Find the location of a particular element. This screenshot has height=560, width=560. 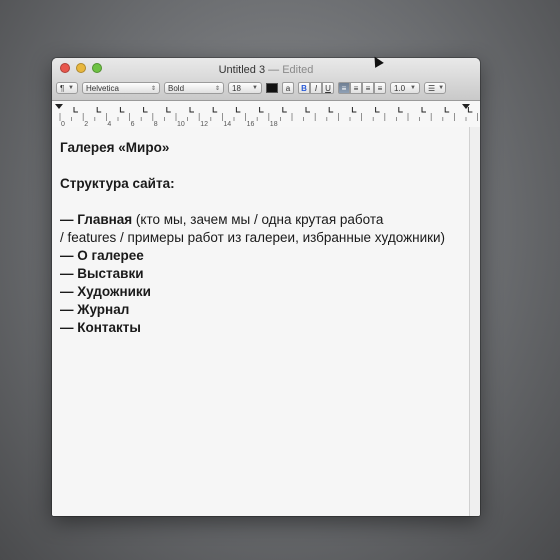

text-style-group: B I U is located at coordinates (316, 88).